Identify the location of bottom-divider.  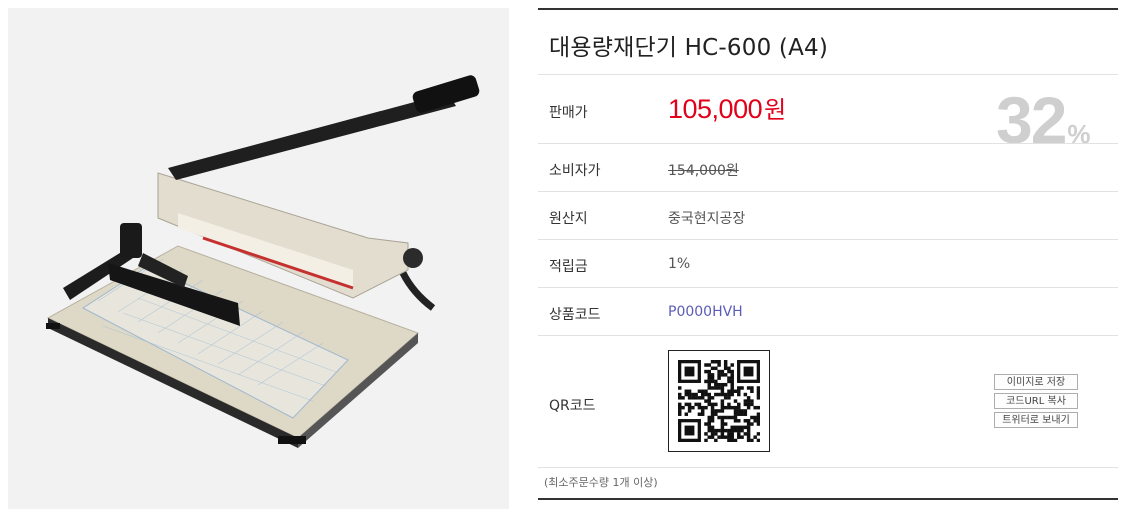
(828, 499).